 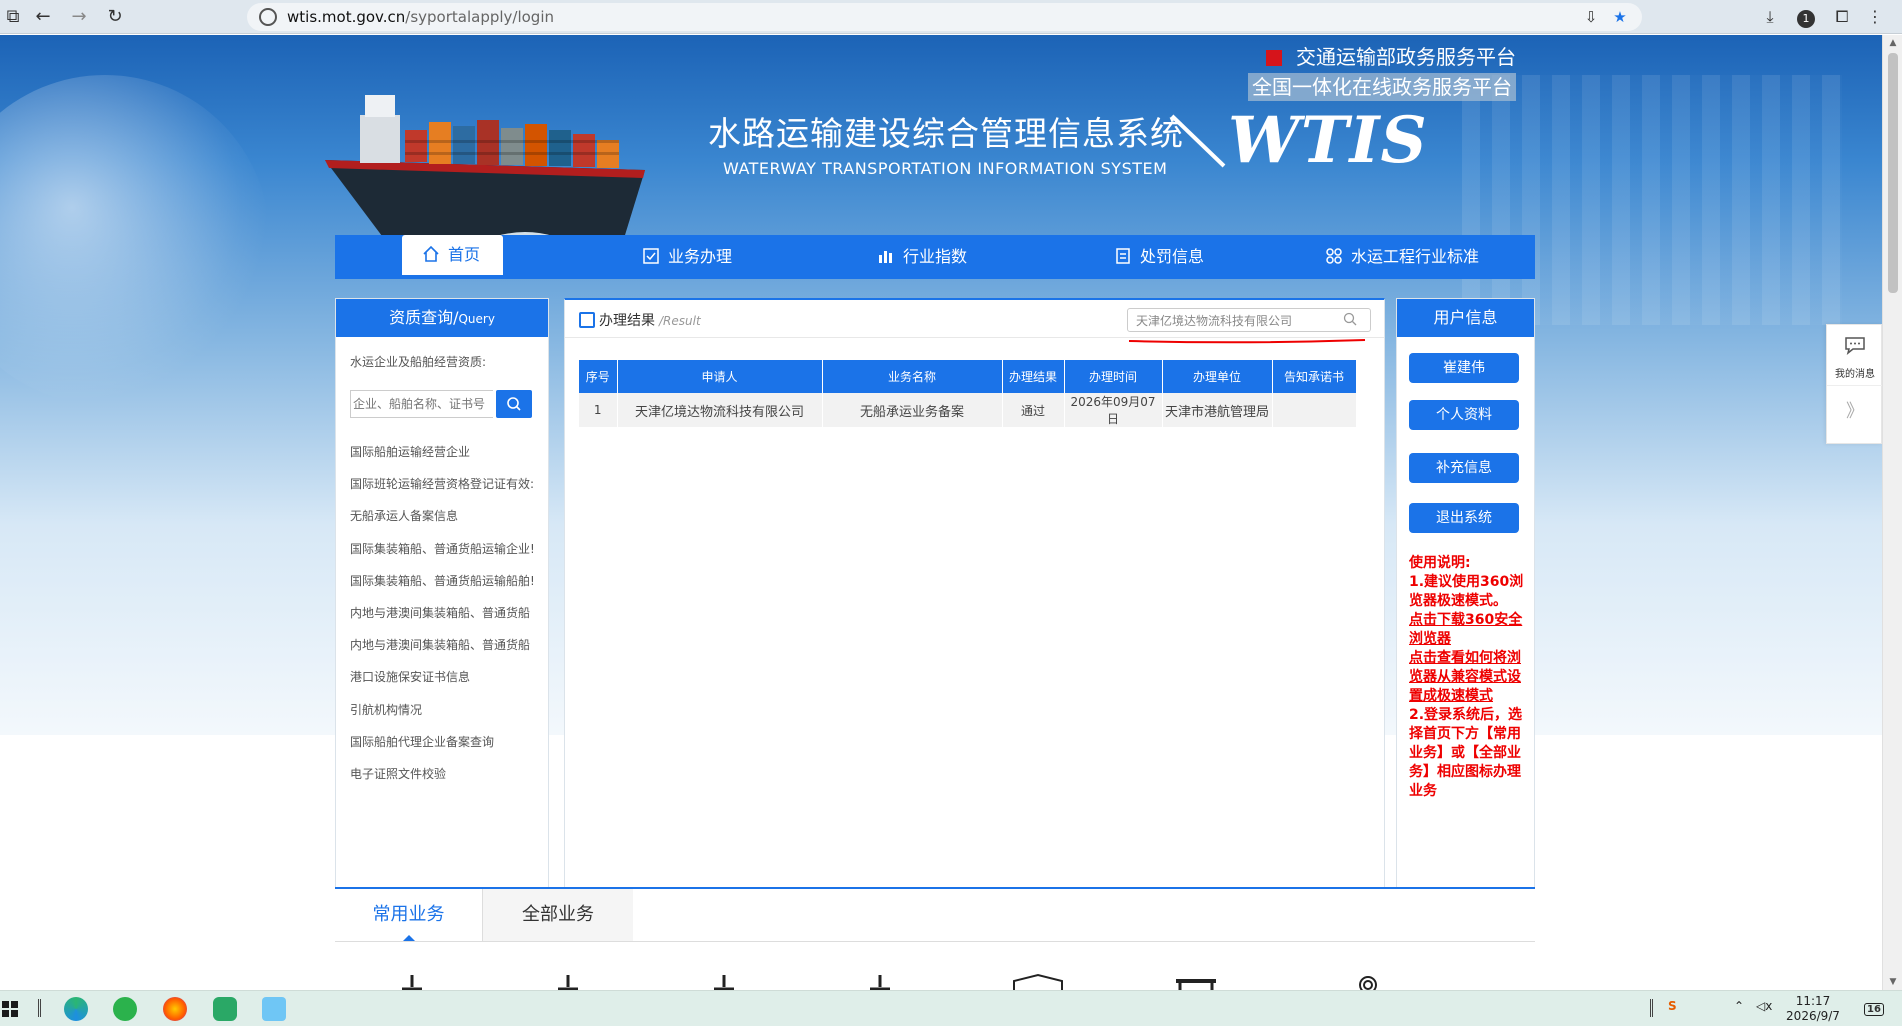 What do you see at coordinates (598, 376) in the screenshot?
I see `column-header: 序号` at bounding box center [598, 376].